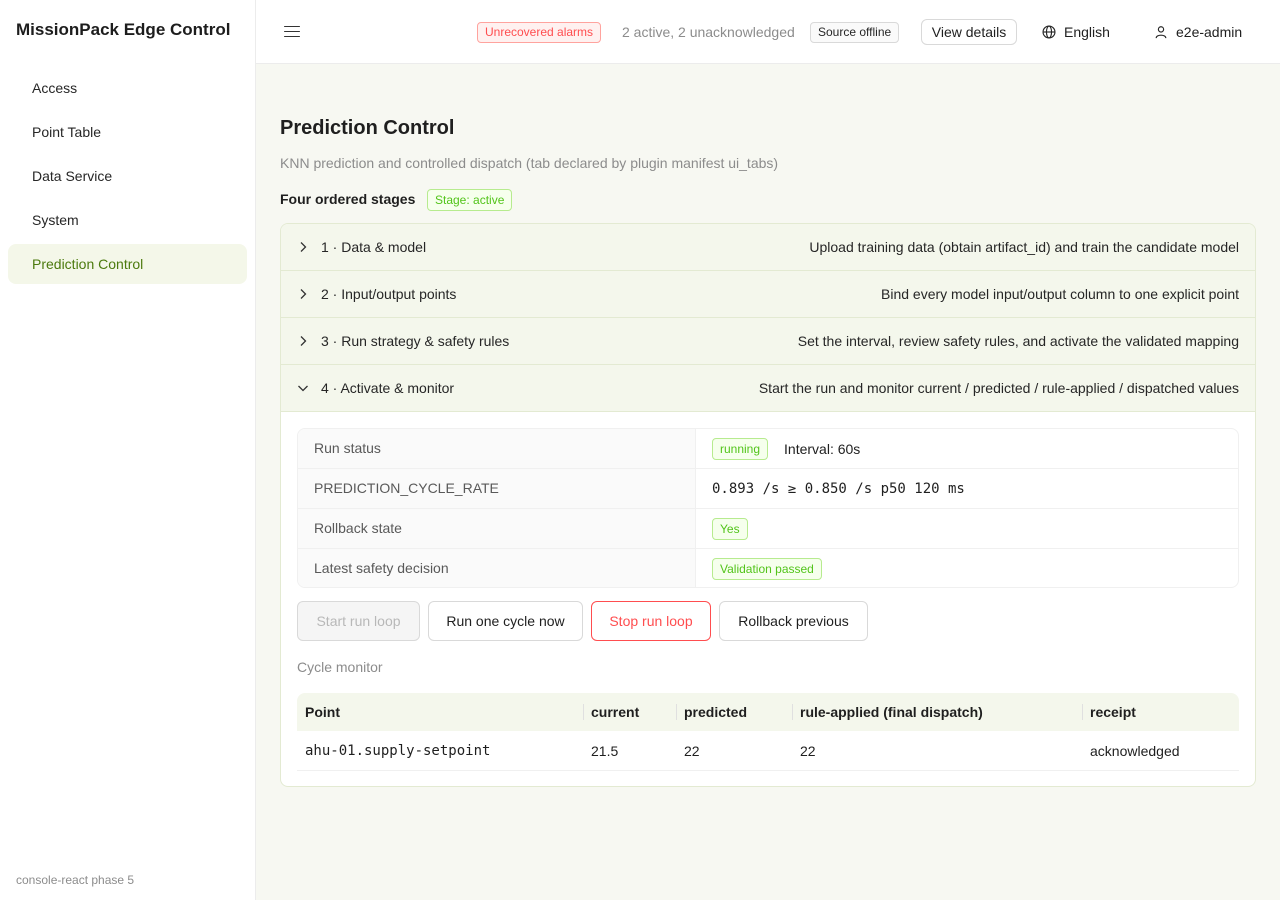  I want to click on sidebar-item-prediction-control: Prediction Control, so click(127, 264).